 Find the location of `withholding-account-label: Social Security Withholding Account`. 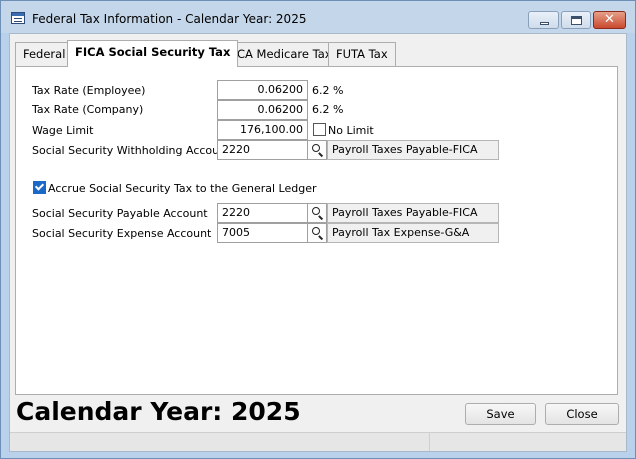

withholding-account-label: Social Security Withholding Account is located at coordinates (131, 150).